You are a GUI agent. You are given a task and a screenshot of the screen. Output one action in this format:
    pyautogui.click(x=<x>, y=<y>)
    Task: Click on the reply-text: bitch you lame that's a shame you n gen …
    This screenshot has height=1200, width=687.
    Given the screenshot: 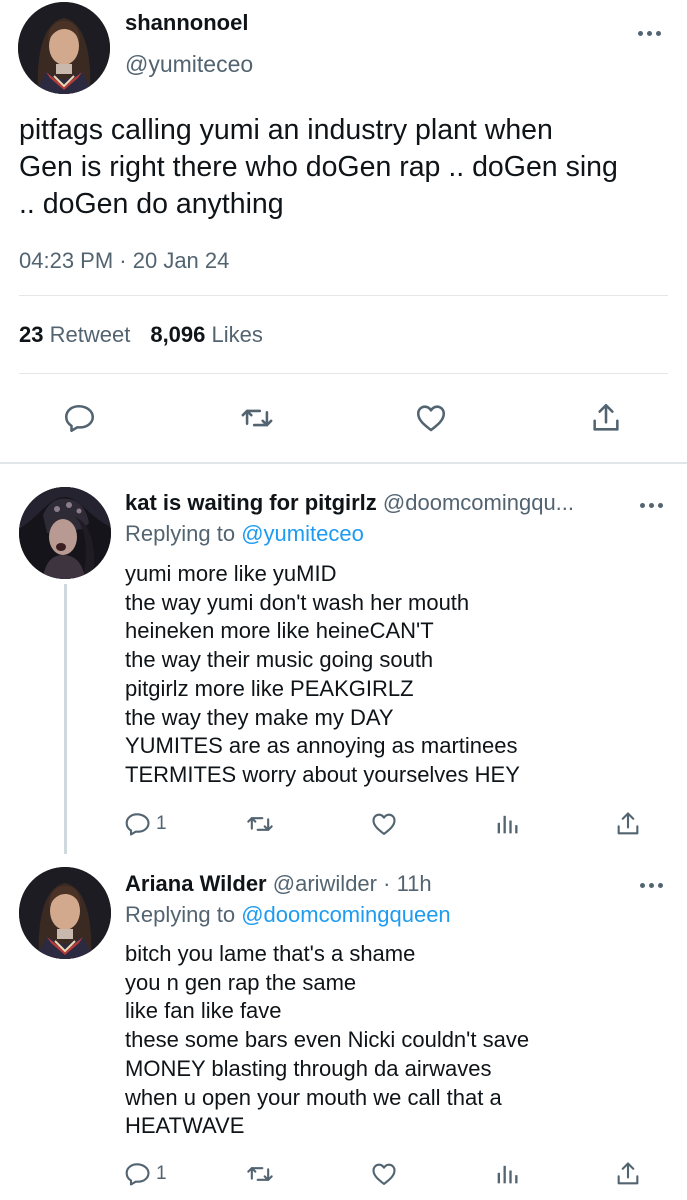 What is the action you would take?
    pyautogui.click(x=327, y=1040)
    